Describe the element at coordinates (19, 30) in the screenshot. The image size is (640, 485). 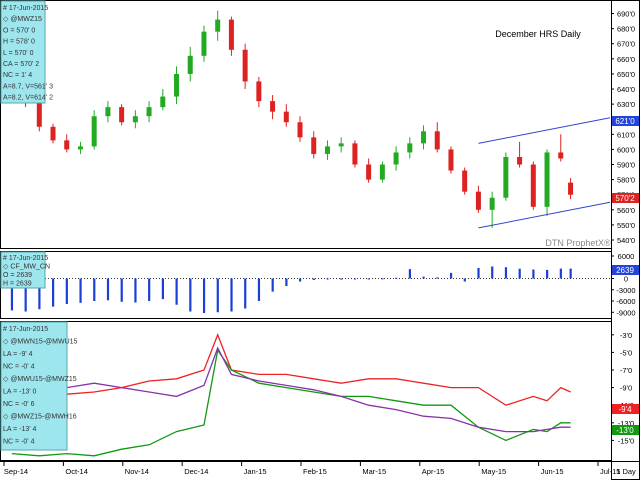
I see `price-legend-line: O = 570' 0` at that location.